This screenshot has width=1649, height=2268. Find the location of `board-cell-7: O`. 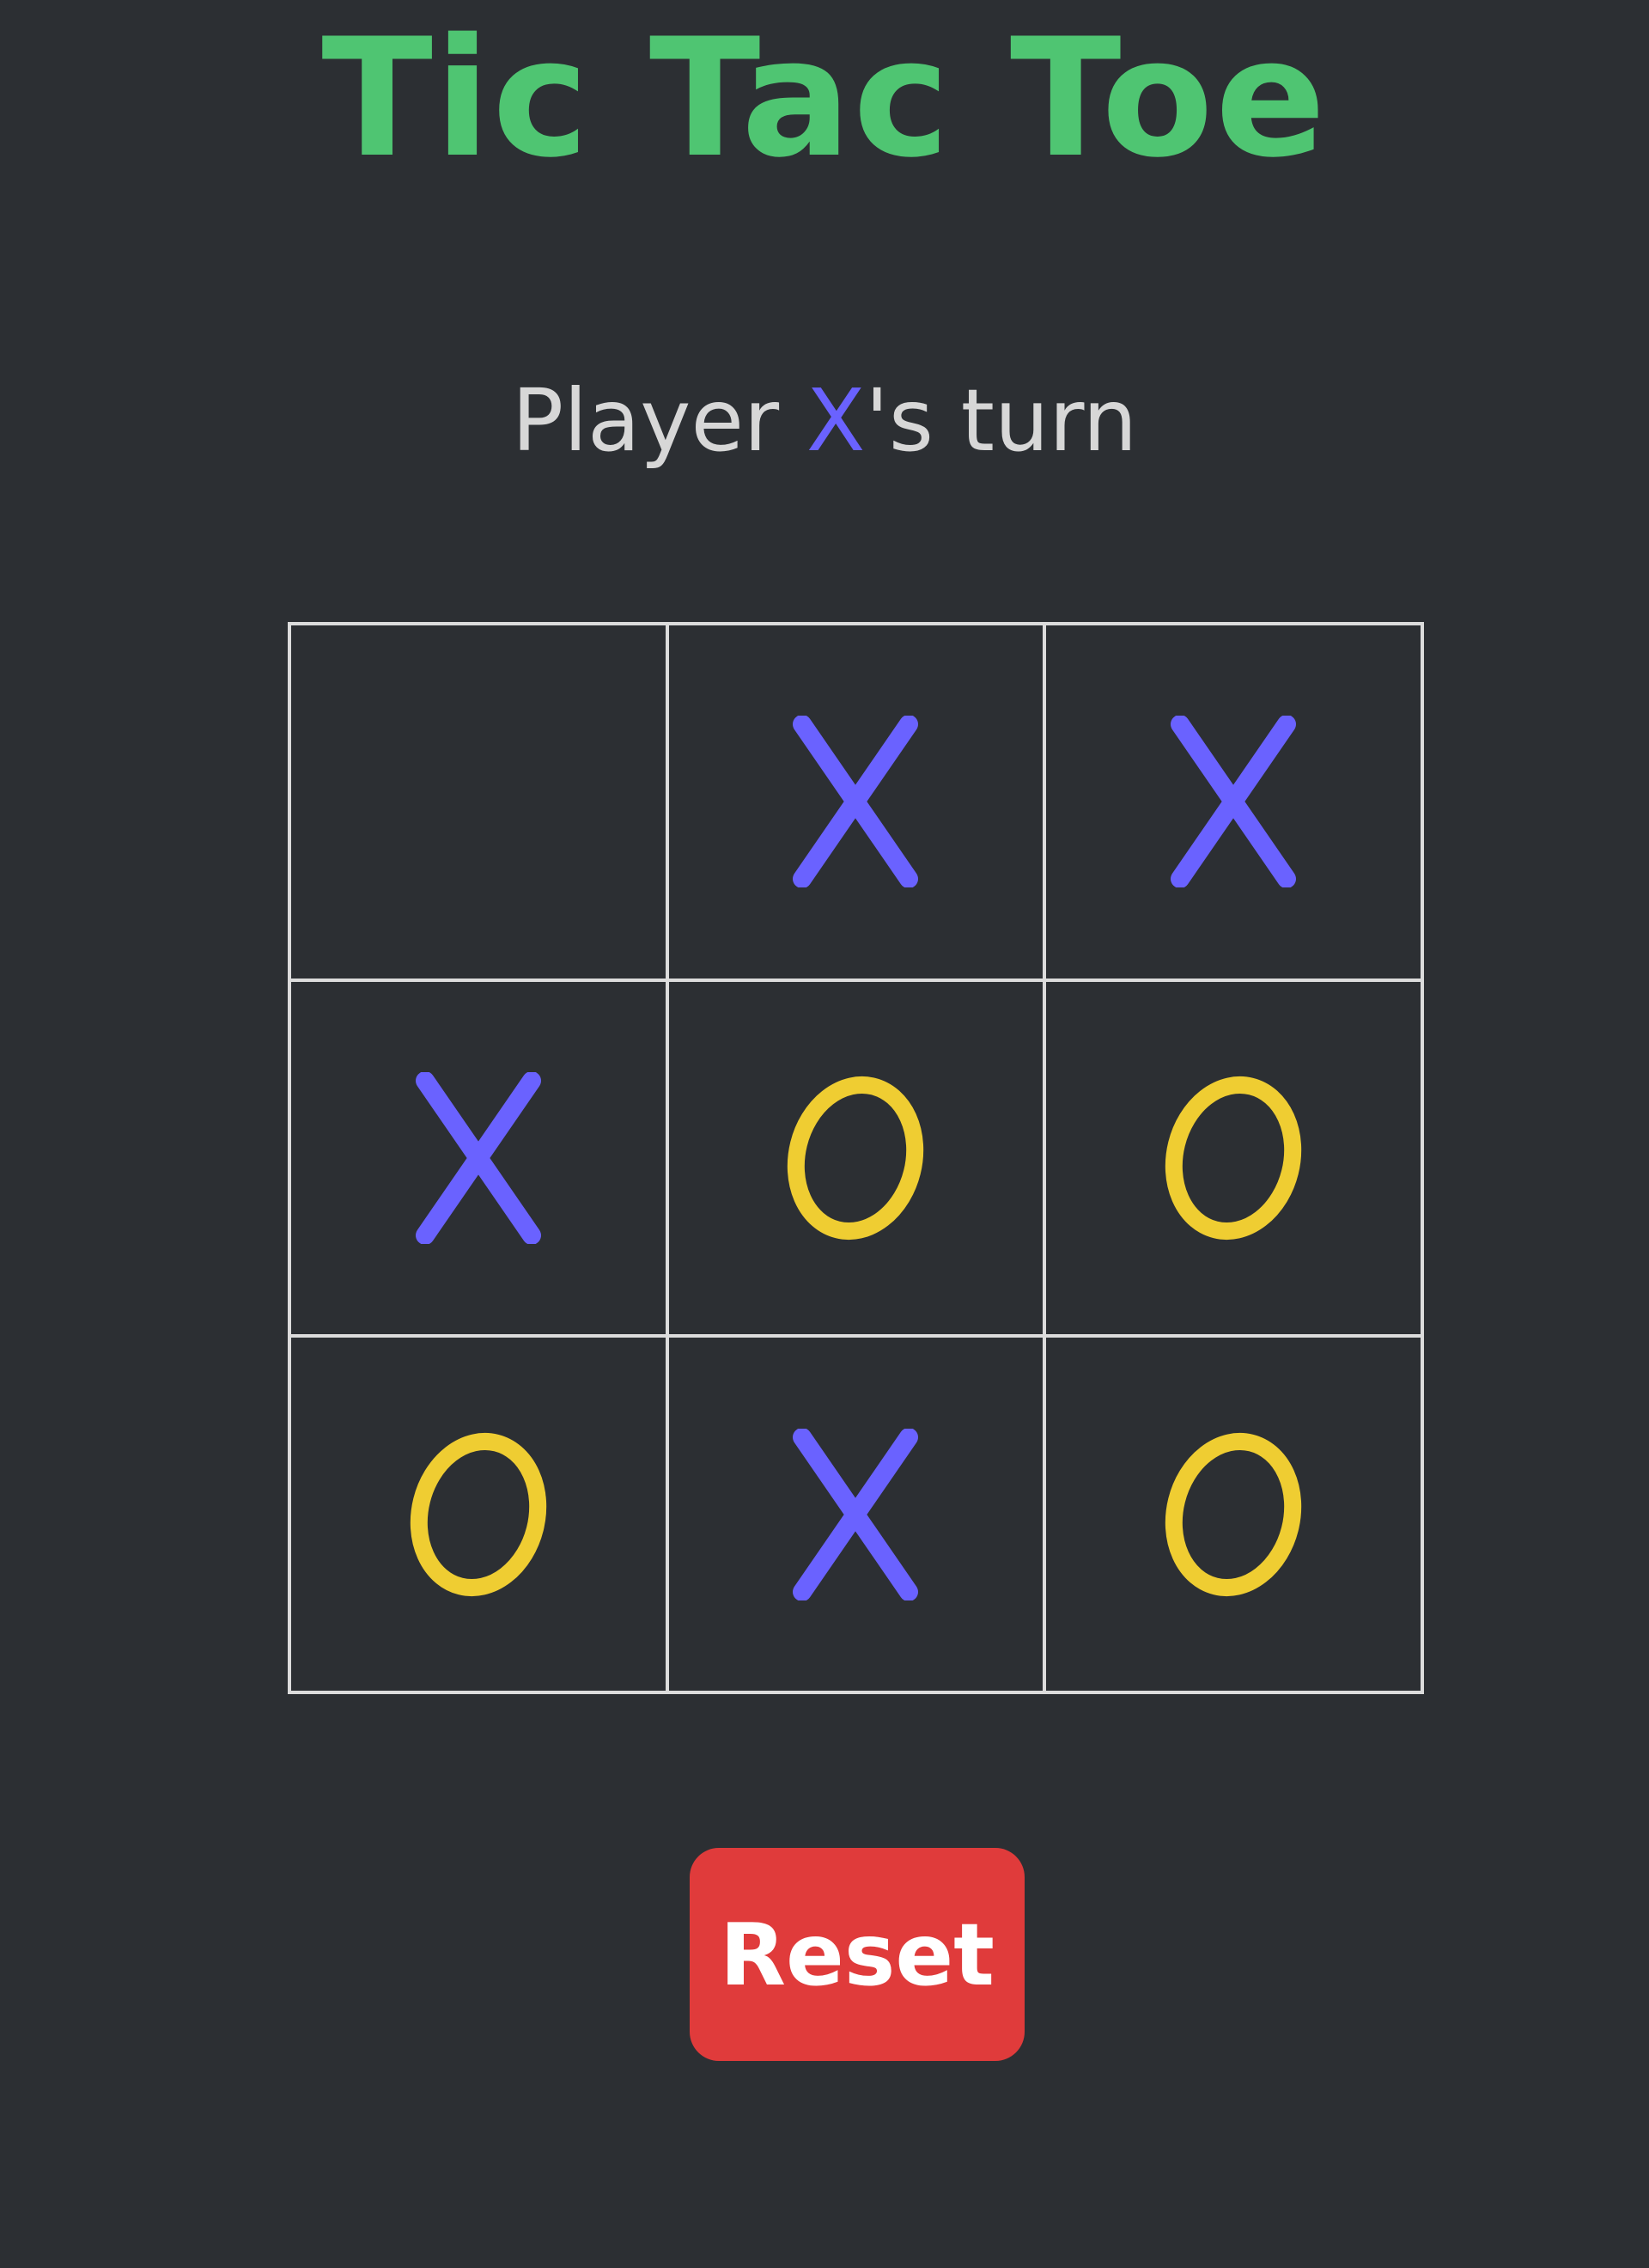

board-cell-7: O is located at coordinates (478, 1514).